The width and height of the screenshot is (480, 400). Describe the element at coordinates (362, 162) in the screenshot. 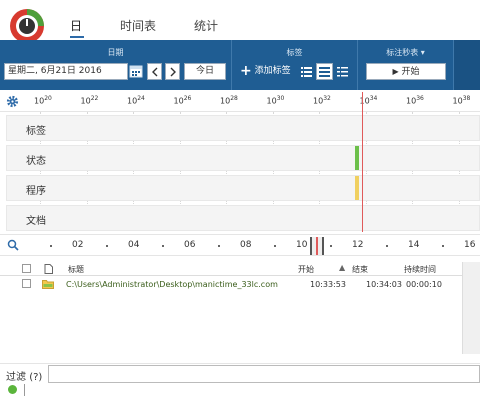

I see `current-time-line` at that location.